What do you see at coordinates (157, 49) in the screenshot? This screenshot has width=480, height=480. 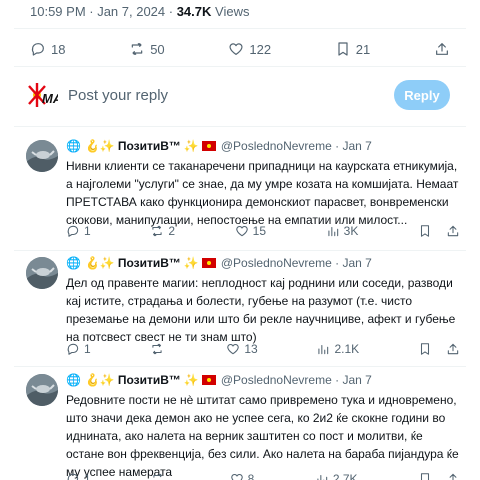 I see `repost-count: 50` at bounding box center [157, 49].